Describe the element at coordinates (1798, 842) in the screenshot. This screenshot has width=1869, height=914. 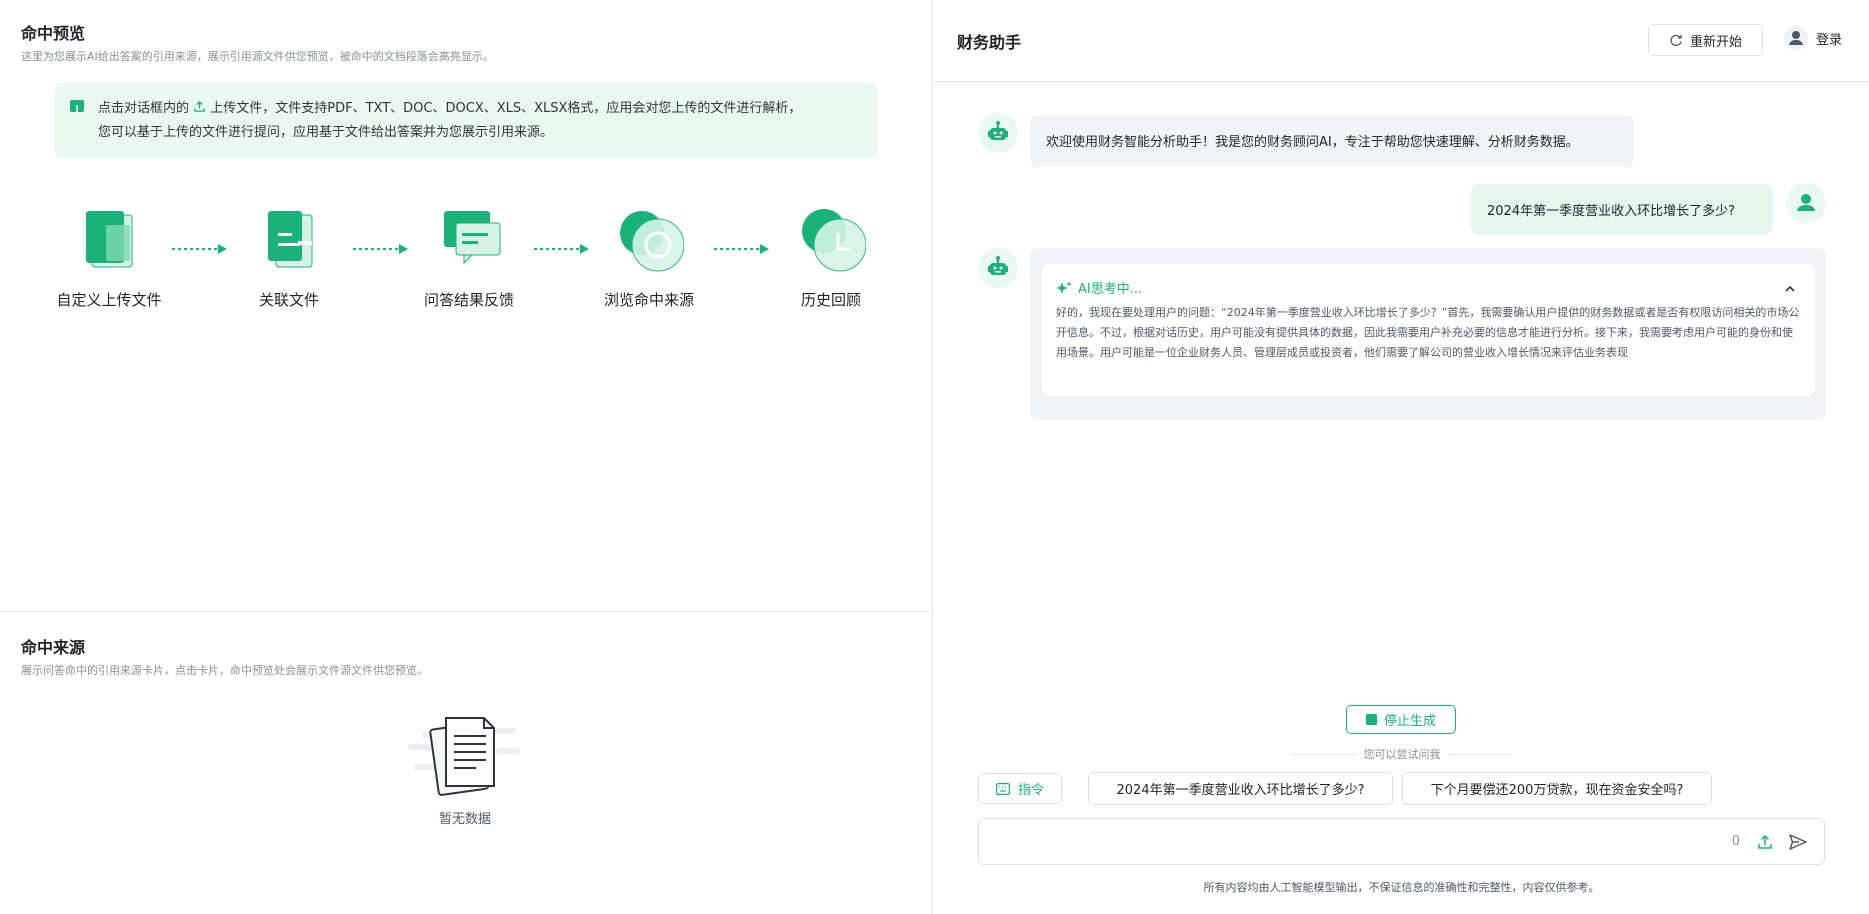
I see `send-icon` at that location.